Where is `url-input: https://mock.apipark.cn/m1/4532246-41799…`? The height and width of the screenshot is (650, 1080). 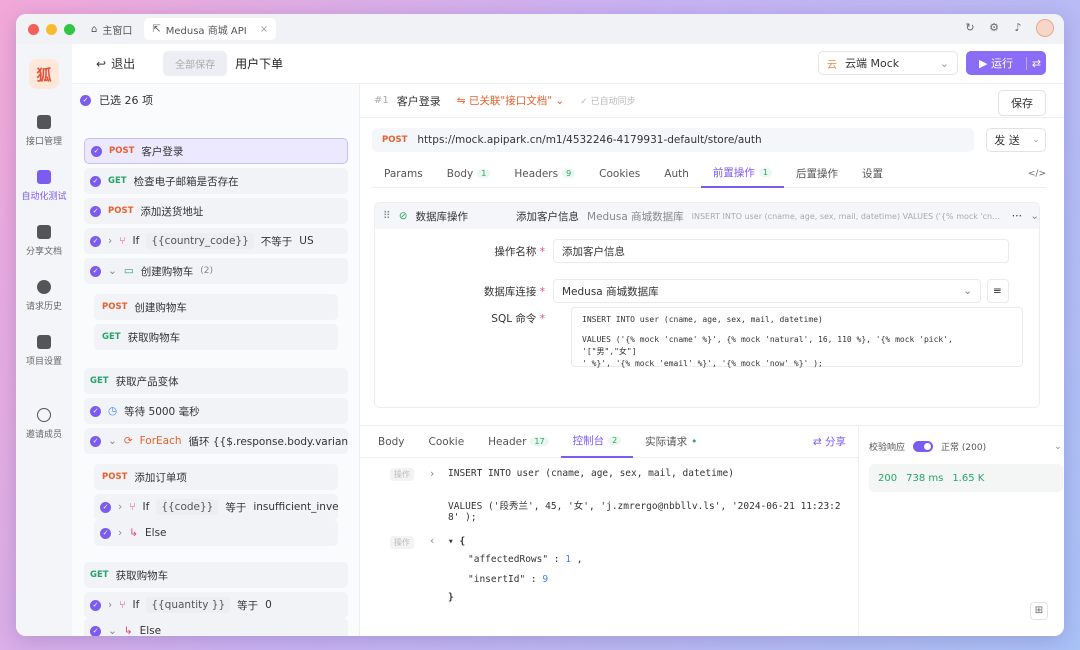 url-input: https://mock.apipark.cn/m1/4532246-41799… is located at coordinates (589, 140).